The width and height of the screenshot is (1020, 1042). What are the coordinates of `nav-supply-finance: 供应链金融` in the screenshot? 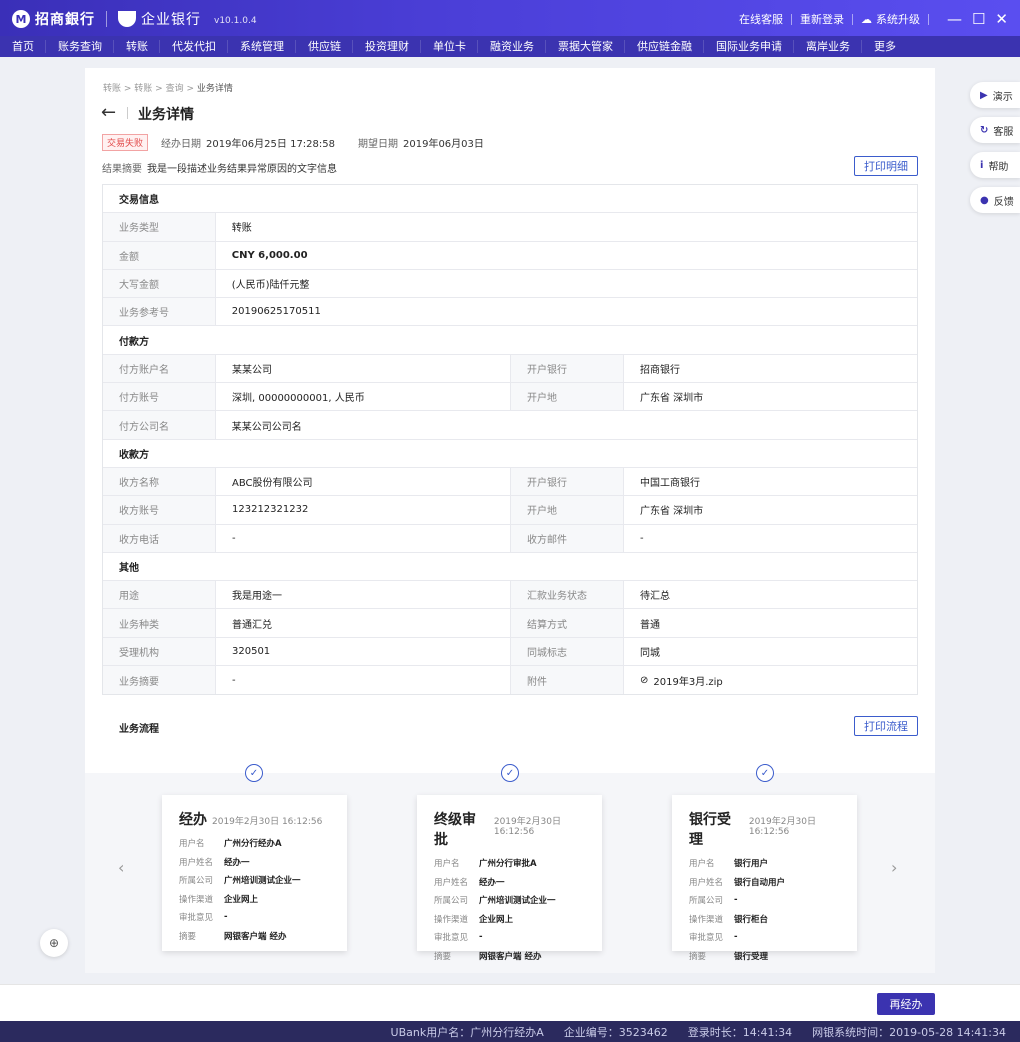 It's located at (664, 46).